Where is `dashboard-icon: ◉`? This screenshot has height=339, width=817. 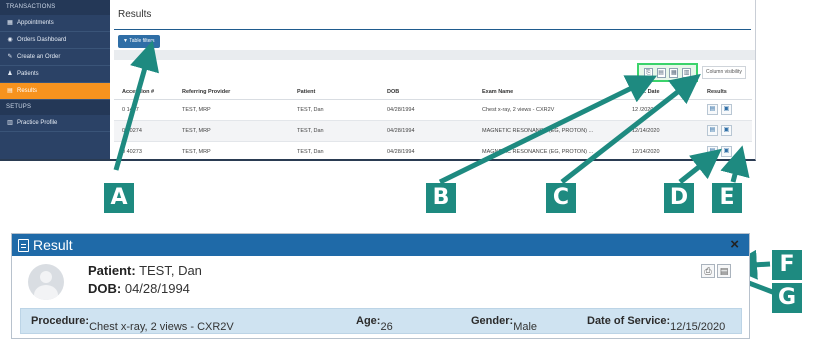
dashboard-icon: ◉ is located at coordinates (10, 40).